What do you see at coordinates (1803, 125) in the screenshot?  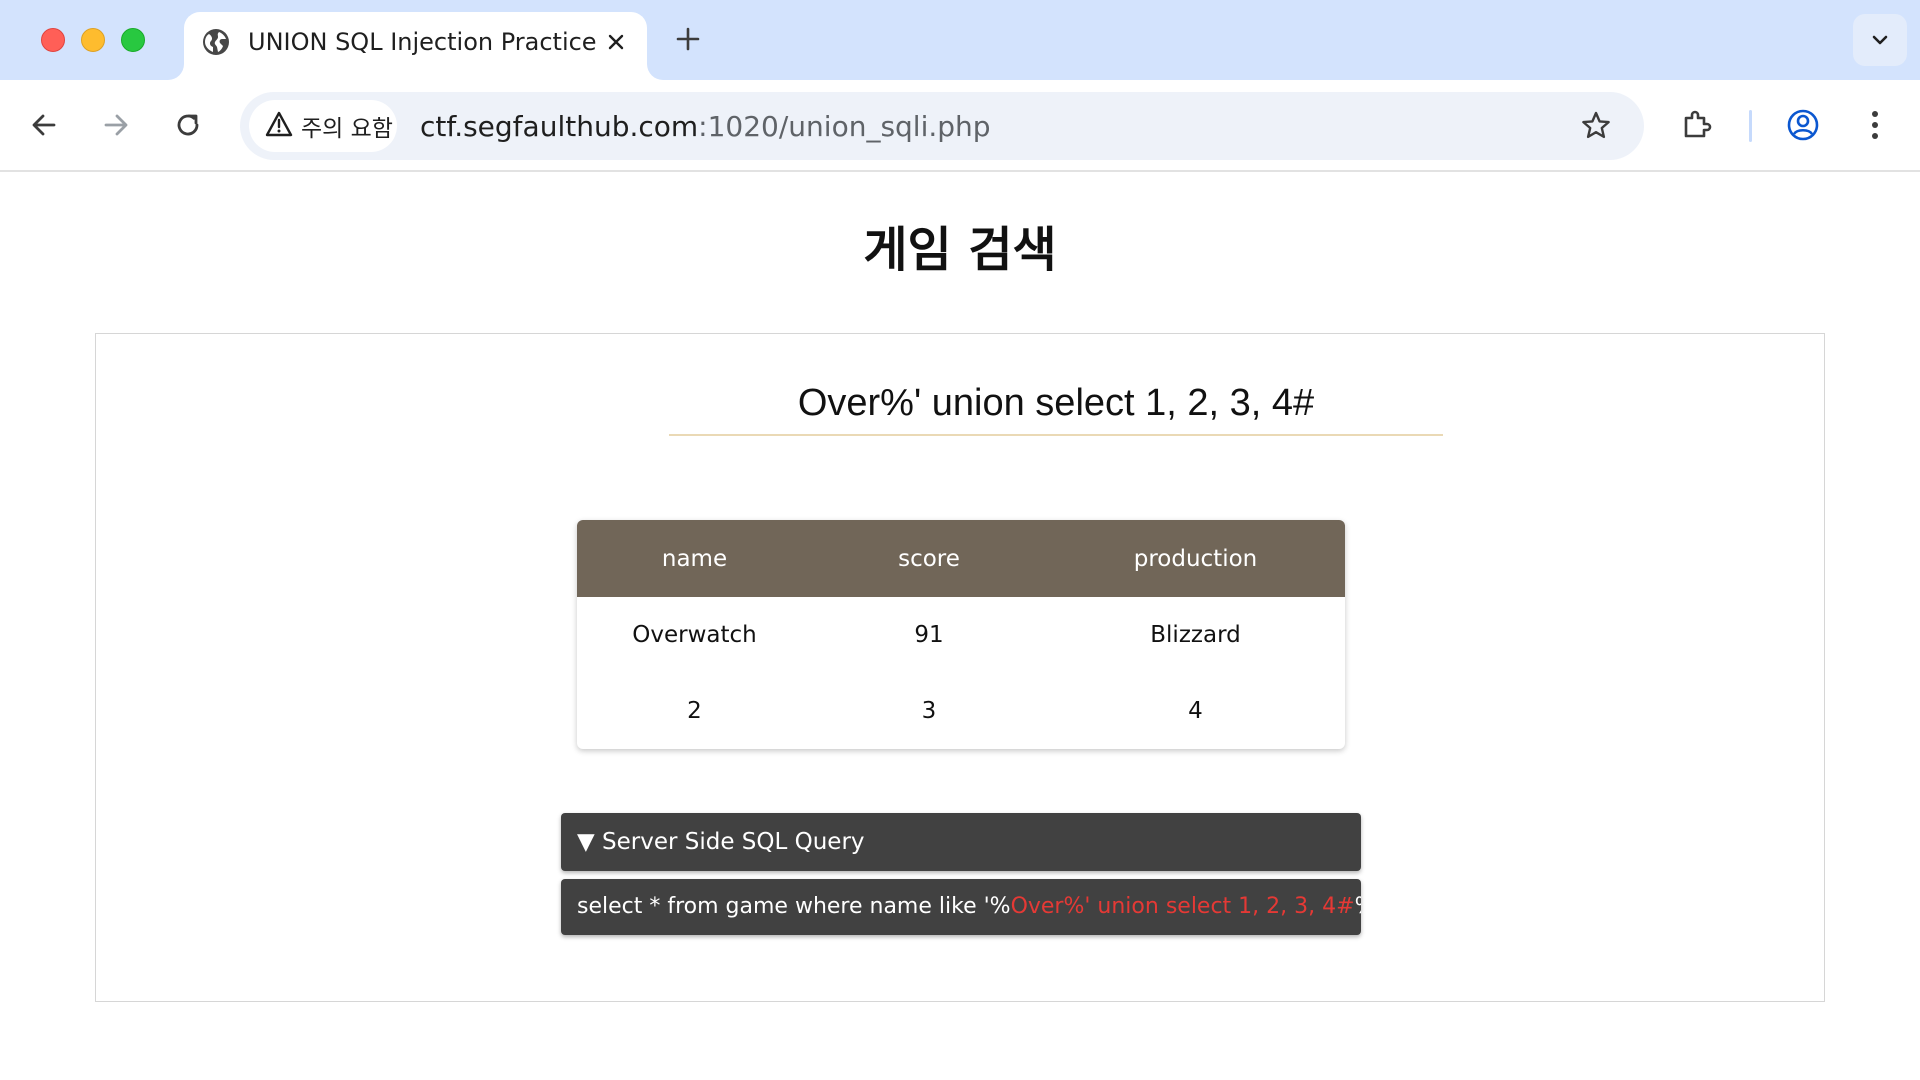 I see `profile-icon` at bounding box center [1803, 125].